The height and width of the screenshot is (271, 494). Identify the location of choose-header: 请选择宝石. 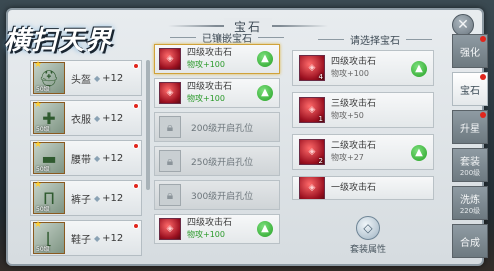
(375, 39).